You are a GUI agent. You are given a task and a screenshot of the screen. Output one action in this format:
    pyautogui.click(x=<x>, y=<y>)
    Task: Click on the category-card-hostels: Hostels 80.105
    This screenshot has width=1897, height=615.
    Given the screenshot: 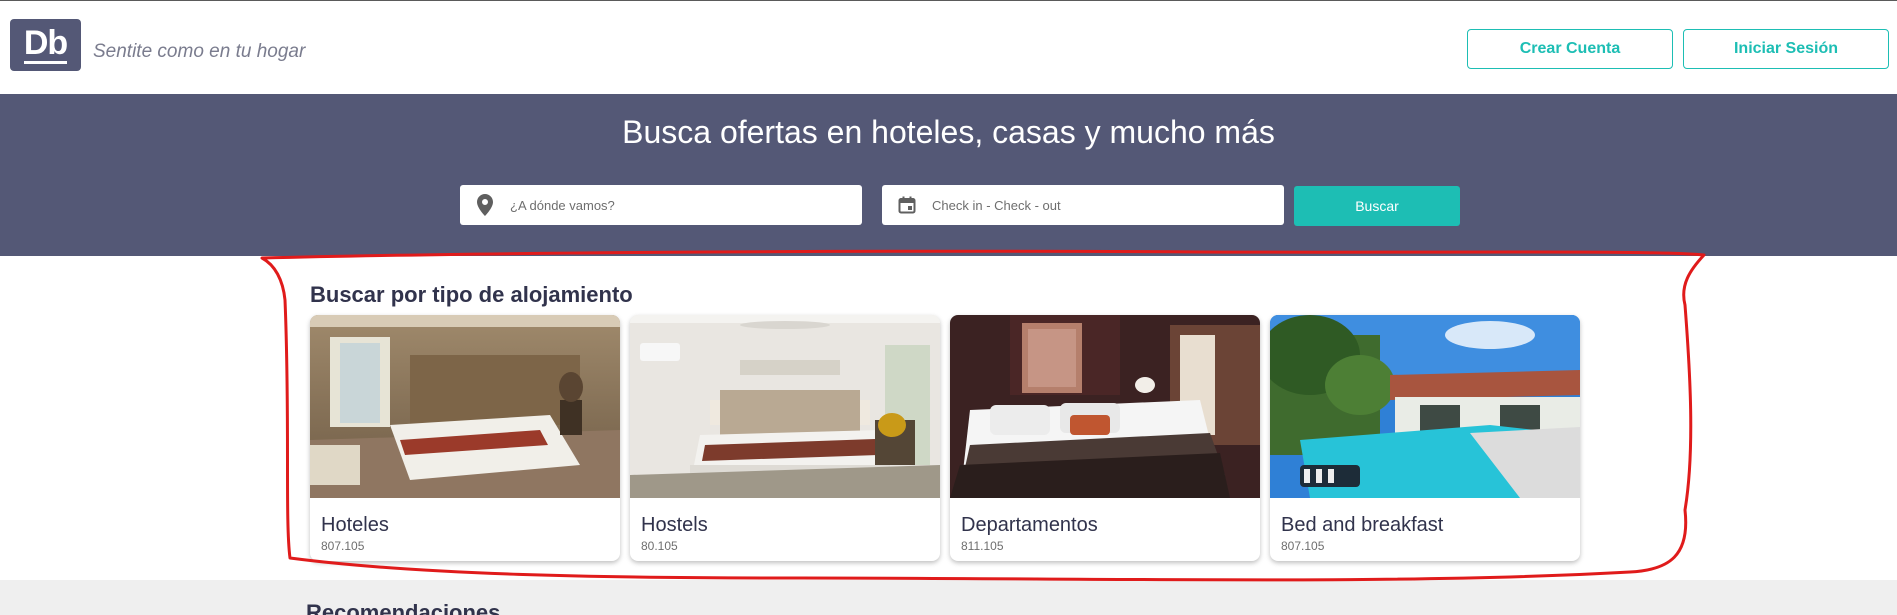 What is the action you would take?
    pyautogui.click(x=785, y=438)
    